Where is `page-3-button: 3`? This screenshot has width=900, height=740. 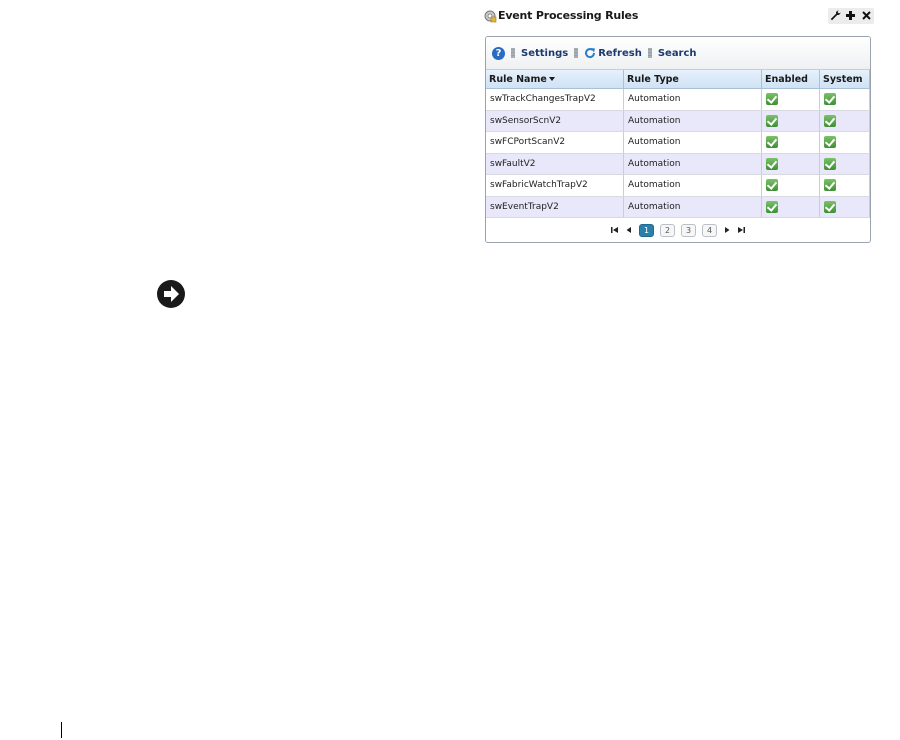
page-3-button: 3 is located at coordinates (688, 230).